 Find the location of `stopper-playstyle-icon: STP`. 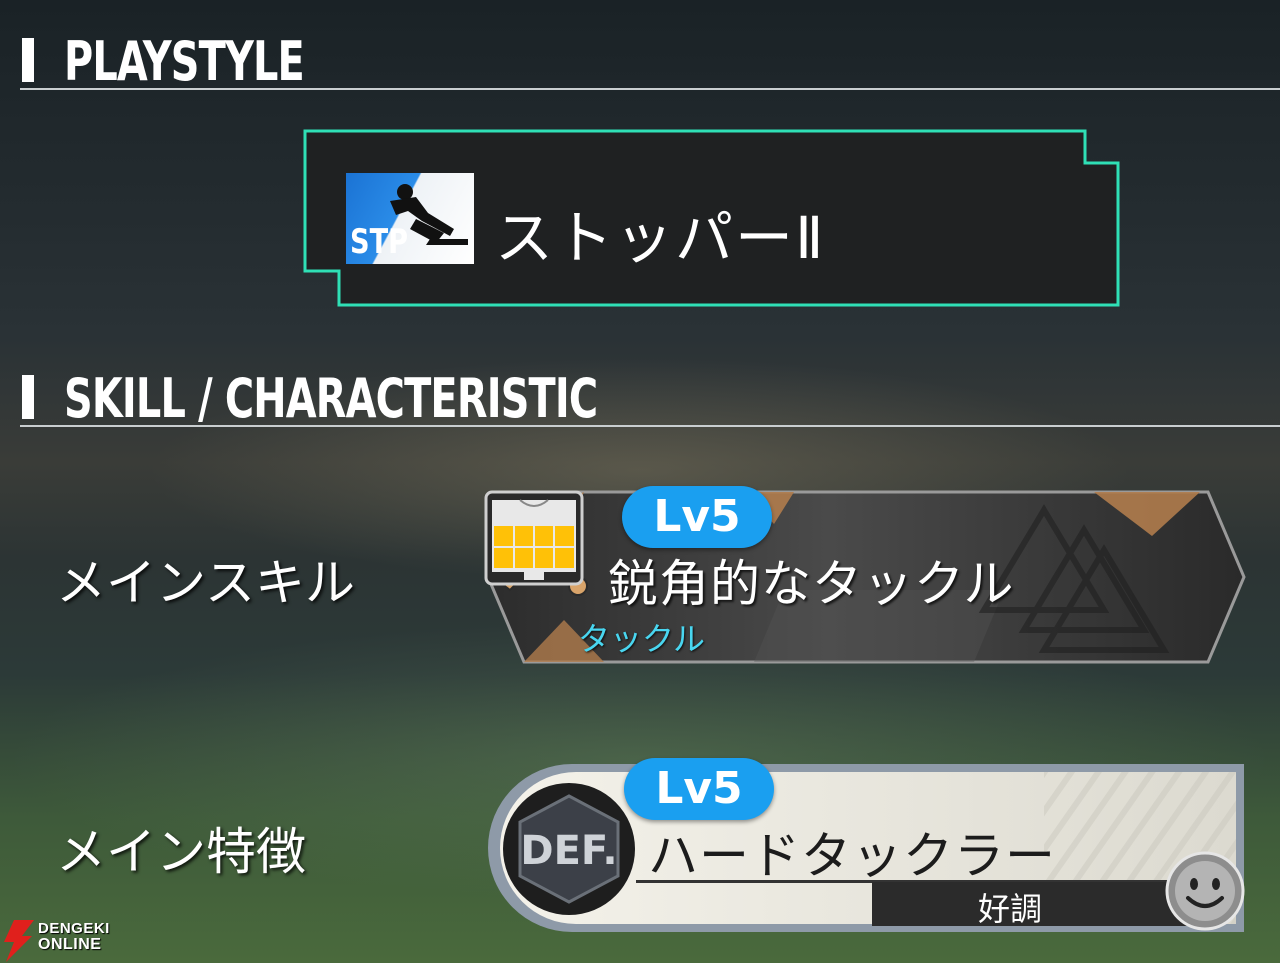

stopper-playstyle-icon: STP is located at coordinates (410, 218).